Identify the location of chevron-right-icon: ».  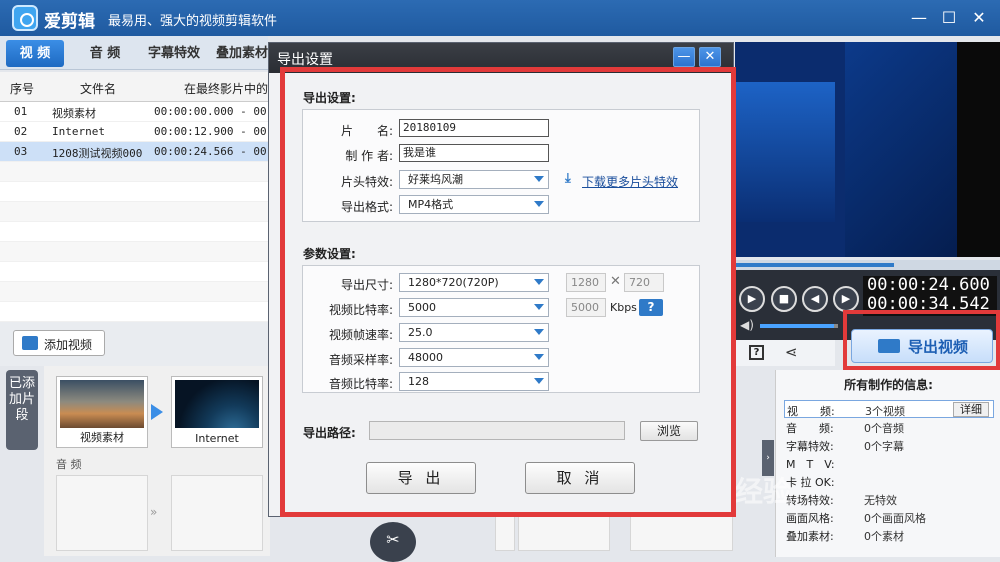
(154, 512).